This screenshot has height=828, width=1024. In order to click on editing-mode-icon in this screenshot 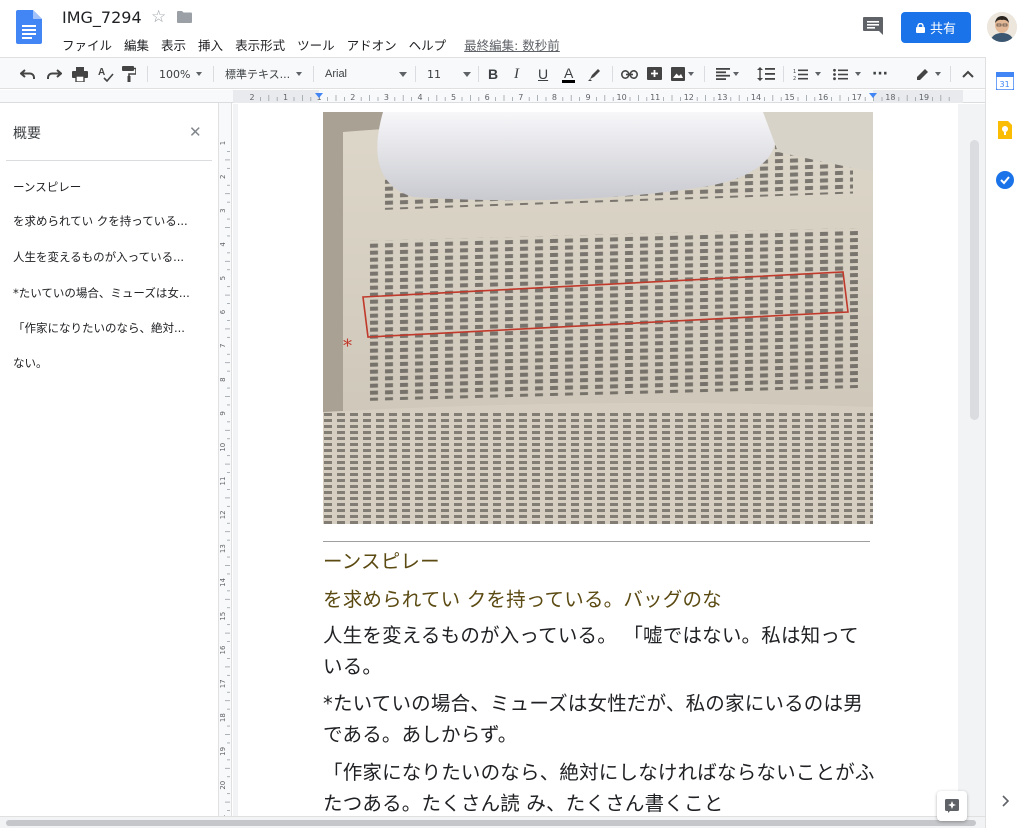, I will do `click(929, 74)`.